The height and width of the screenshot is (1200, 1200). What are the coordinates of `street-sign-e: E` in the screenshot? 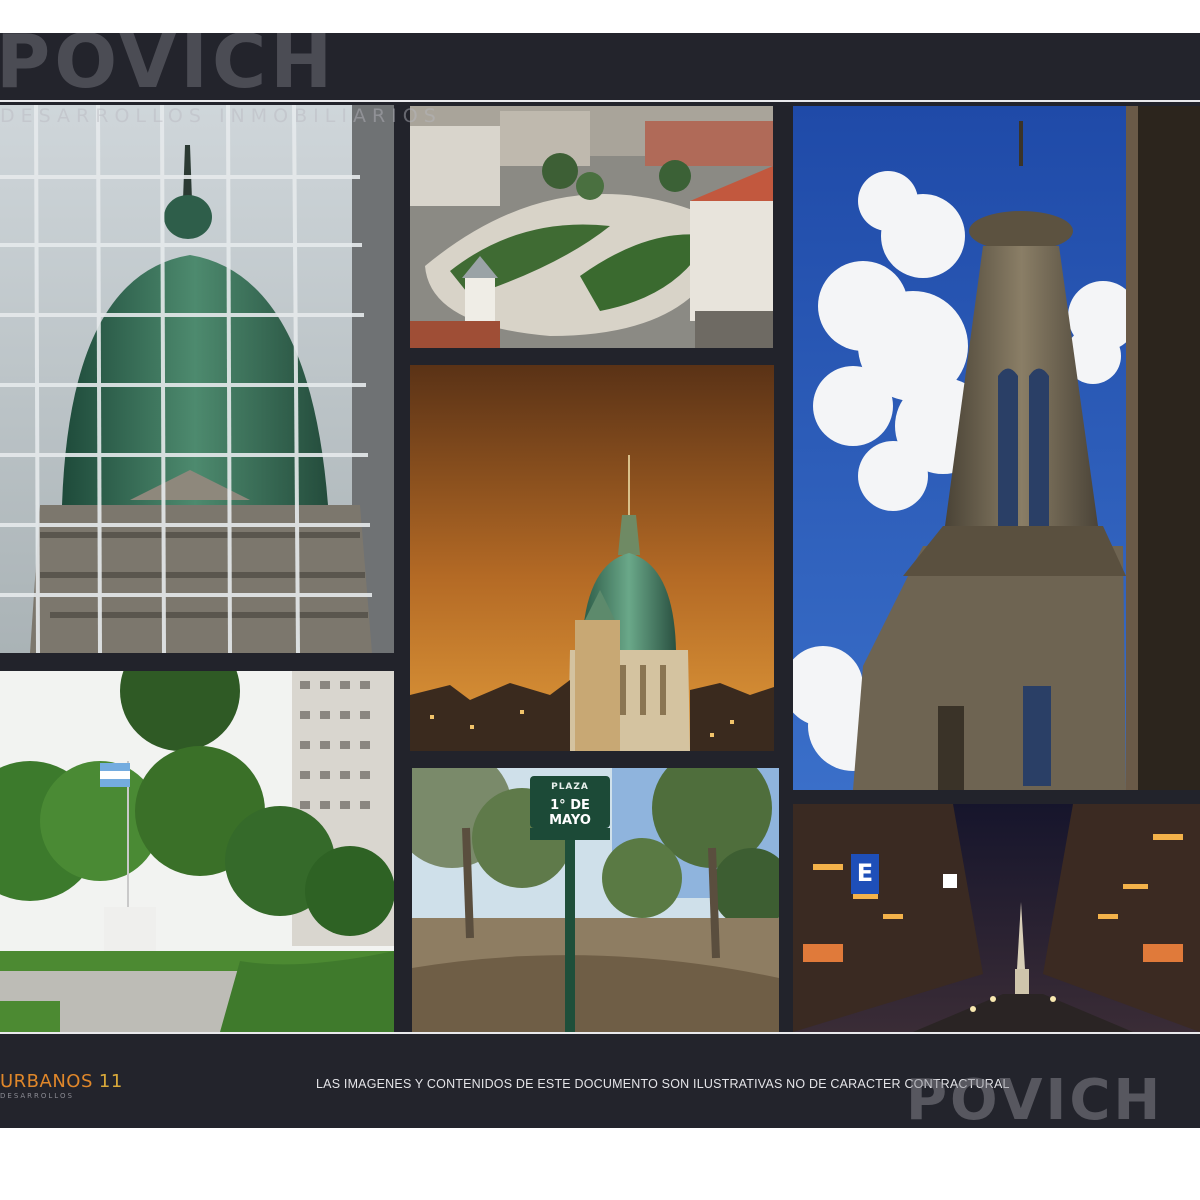 It's located at (865, 873).